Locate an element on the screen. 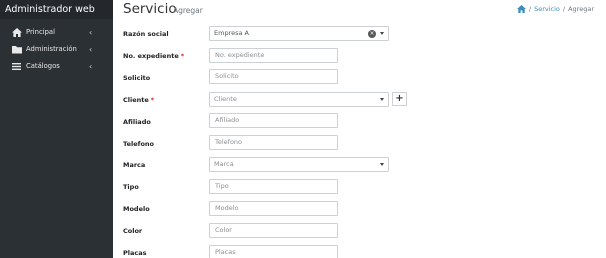 The image size is (606, 258). solicito-label: Solicito is located at coordinates (137, 78).